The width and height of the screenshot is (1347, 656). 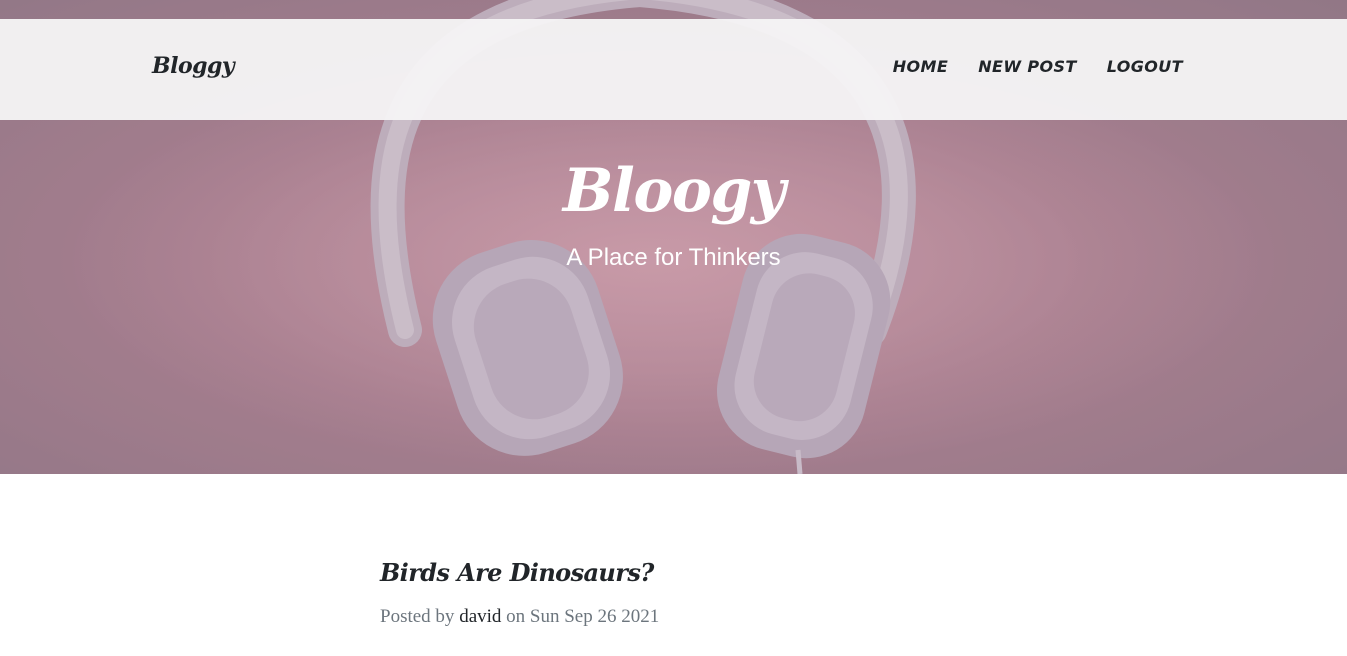 I want to click on nav-new-post-link: NEW POST, so click(x=1027, y=66).